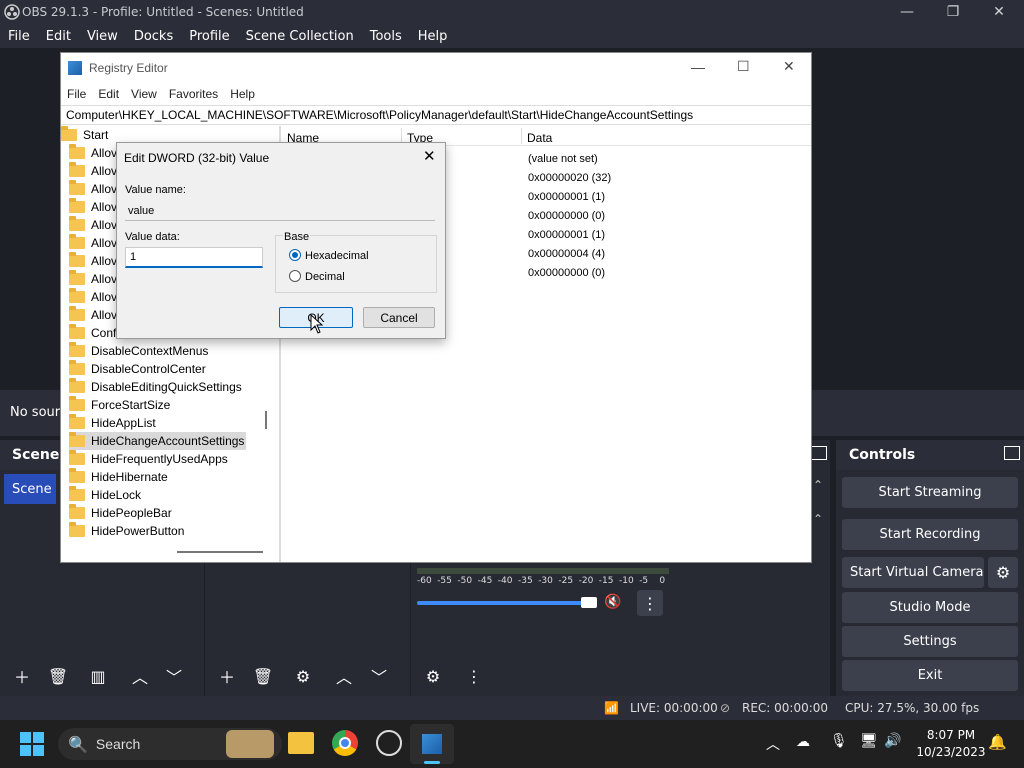  What do you see at coordinates (263, 676) in the screenshot?
I see `remove-source-trash-icon: 🗑` at bounding box center [263, 676].